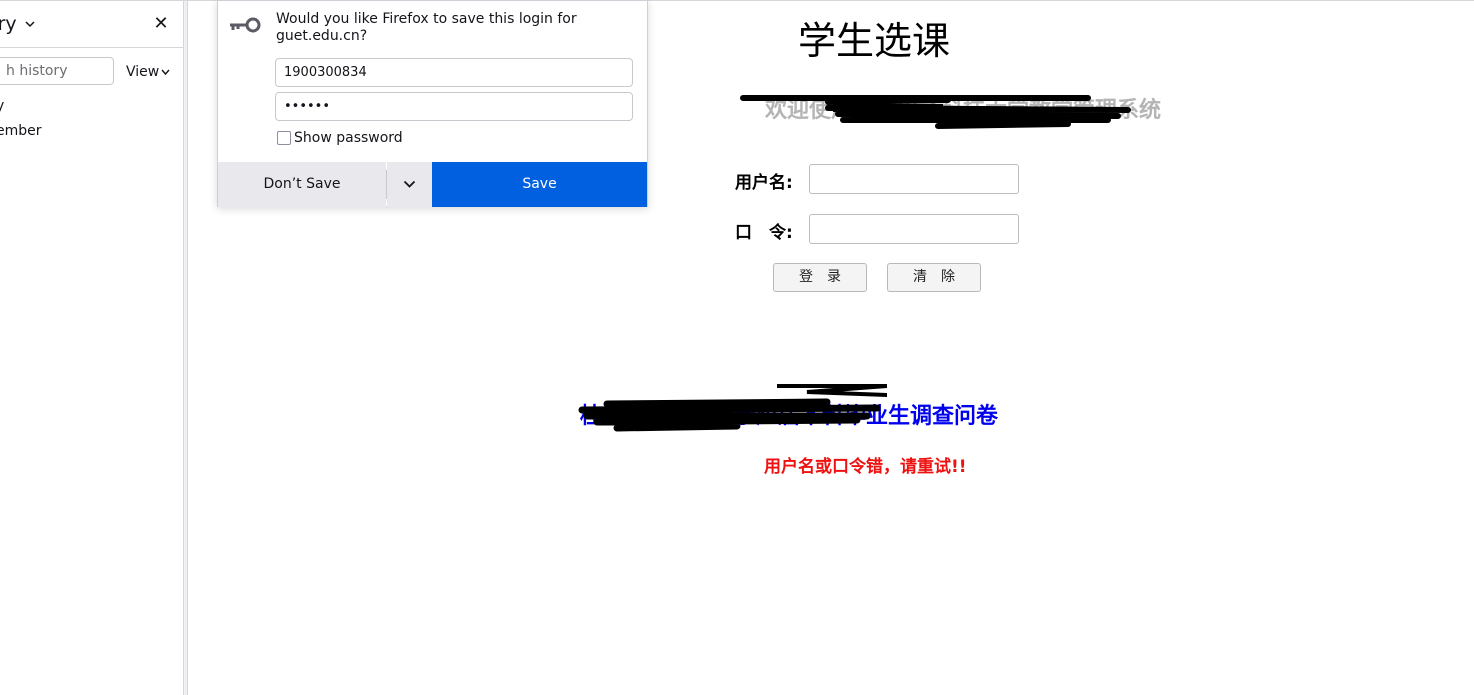 The height and width of the screenshot is (695, 1474). What do you see at coordinates (764, 183) in the screenshot?
I see `username-label: 用户名:` at bounding box center [764, 183].